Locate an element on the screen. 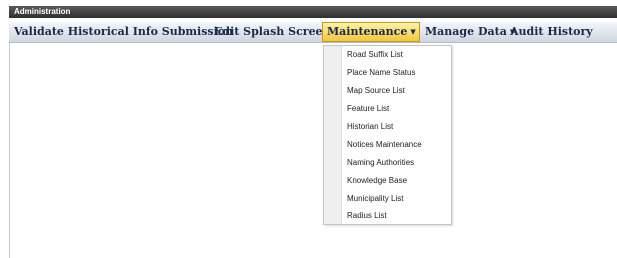 Image resolution: width=617 pixels, height=258 pixels. menu-manage-data: Manage Data ▼ is located at coordinates (470, 32).